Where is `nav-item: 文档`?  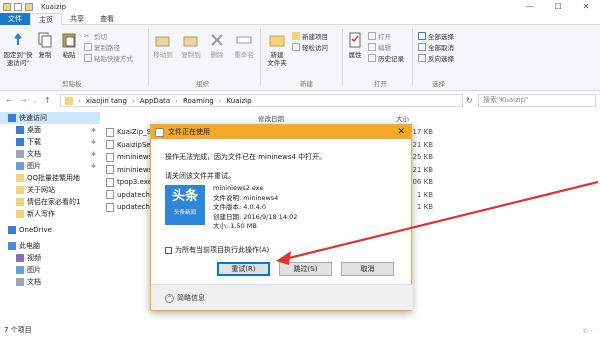
nav-item: 文档 is located at coordinates (50, 282).